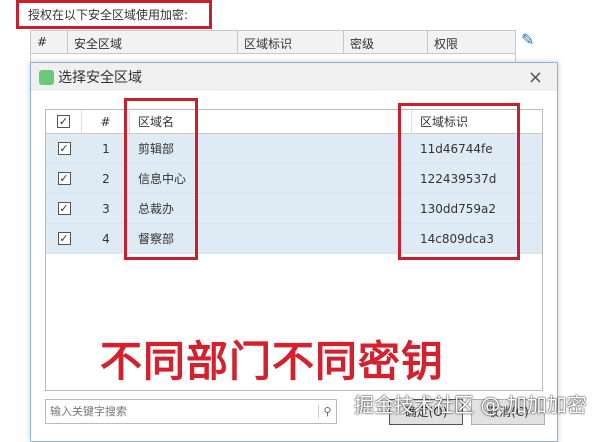  I want to click on row-num: 2, so click(106, 178).